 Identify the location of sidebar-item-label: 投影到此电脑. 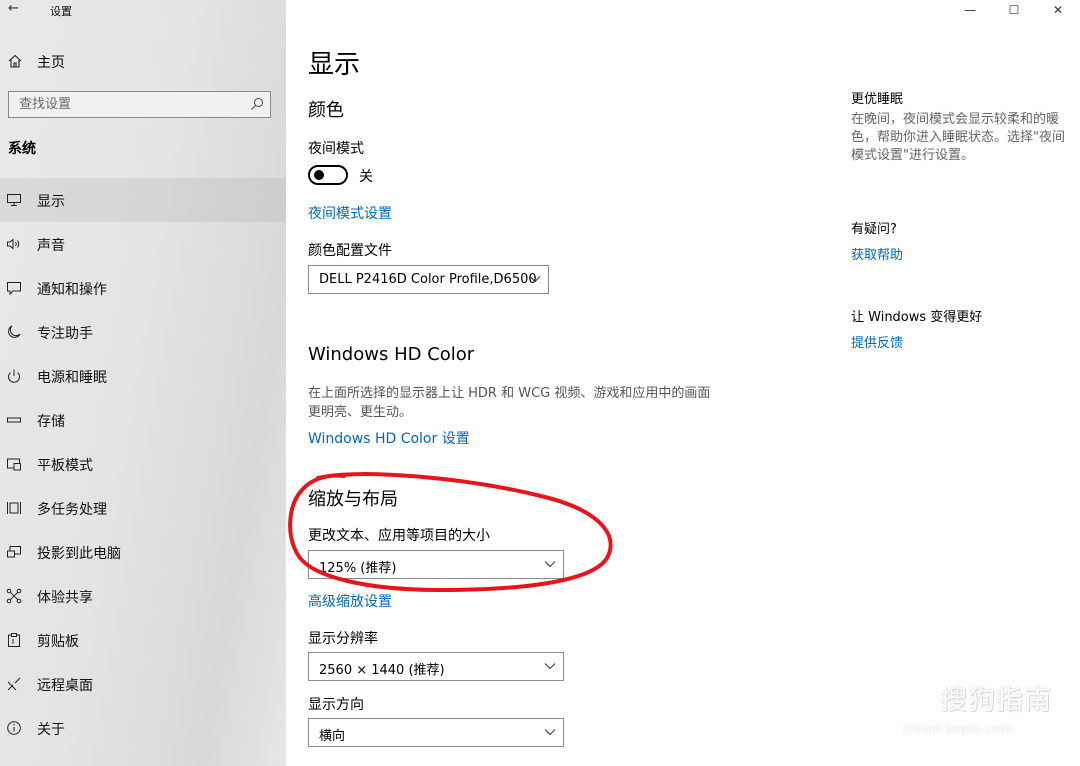
(79, 554).